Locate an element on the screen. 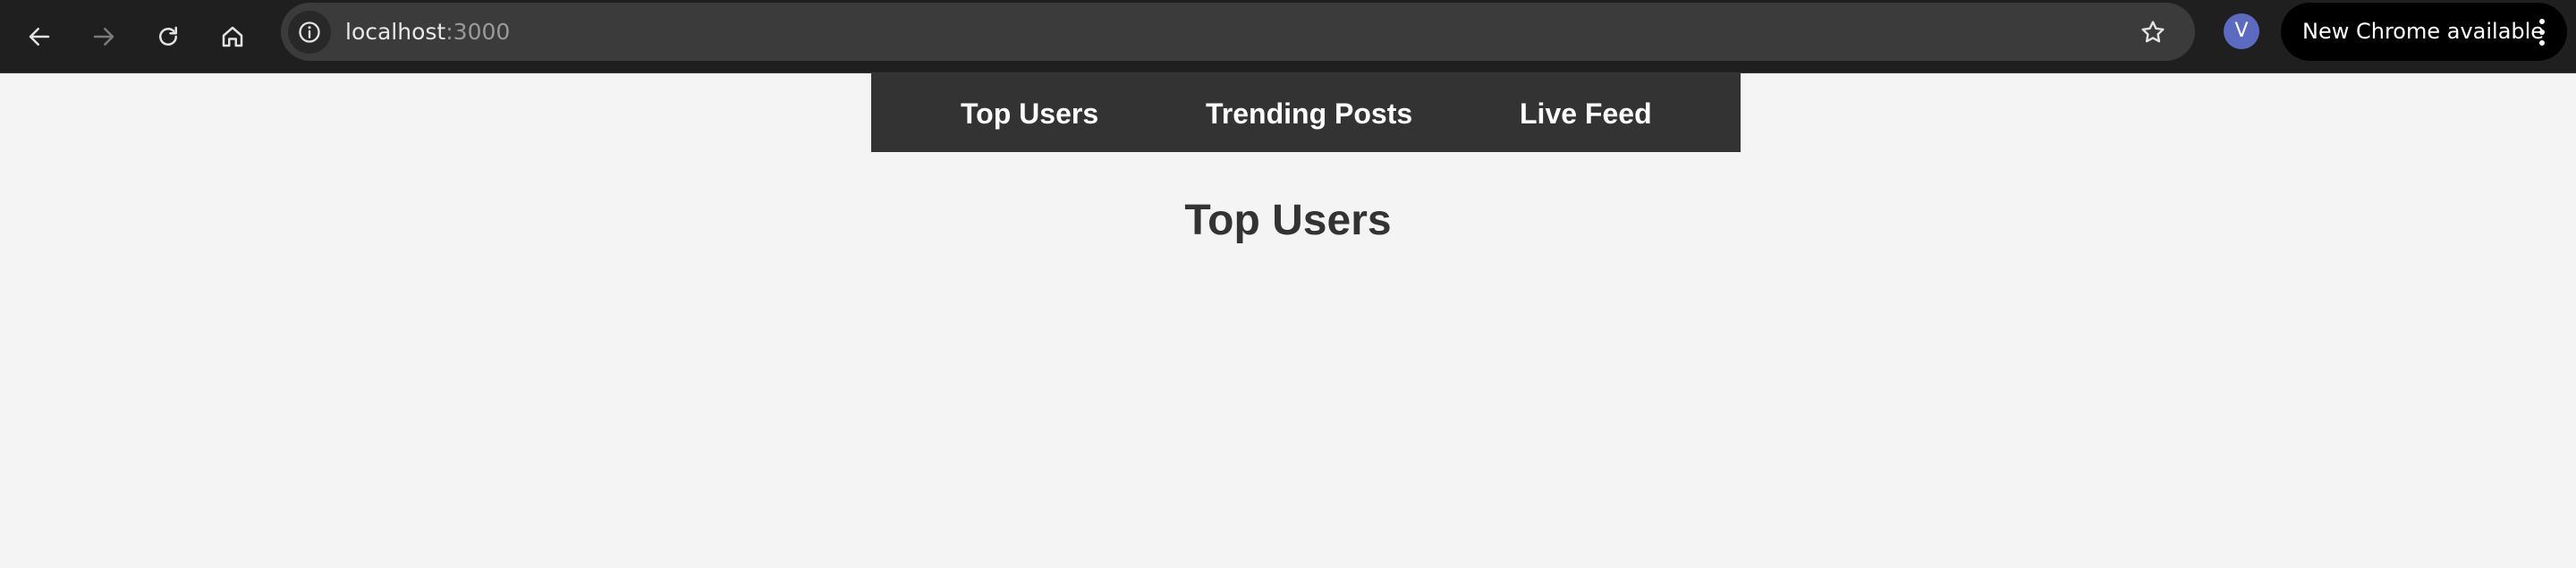 Image resolution: width=2576 pixels, height=568 pixels. profile-avatar: V is located at coordinates (2241, 31).